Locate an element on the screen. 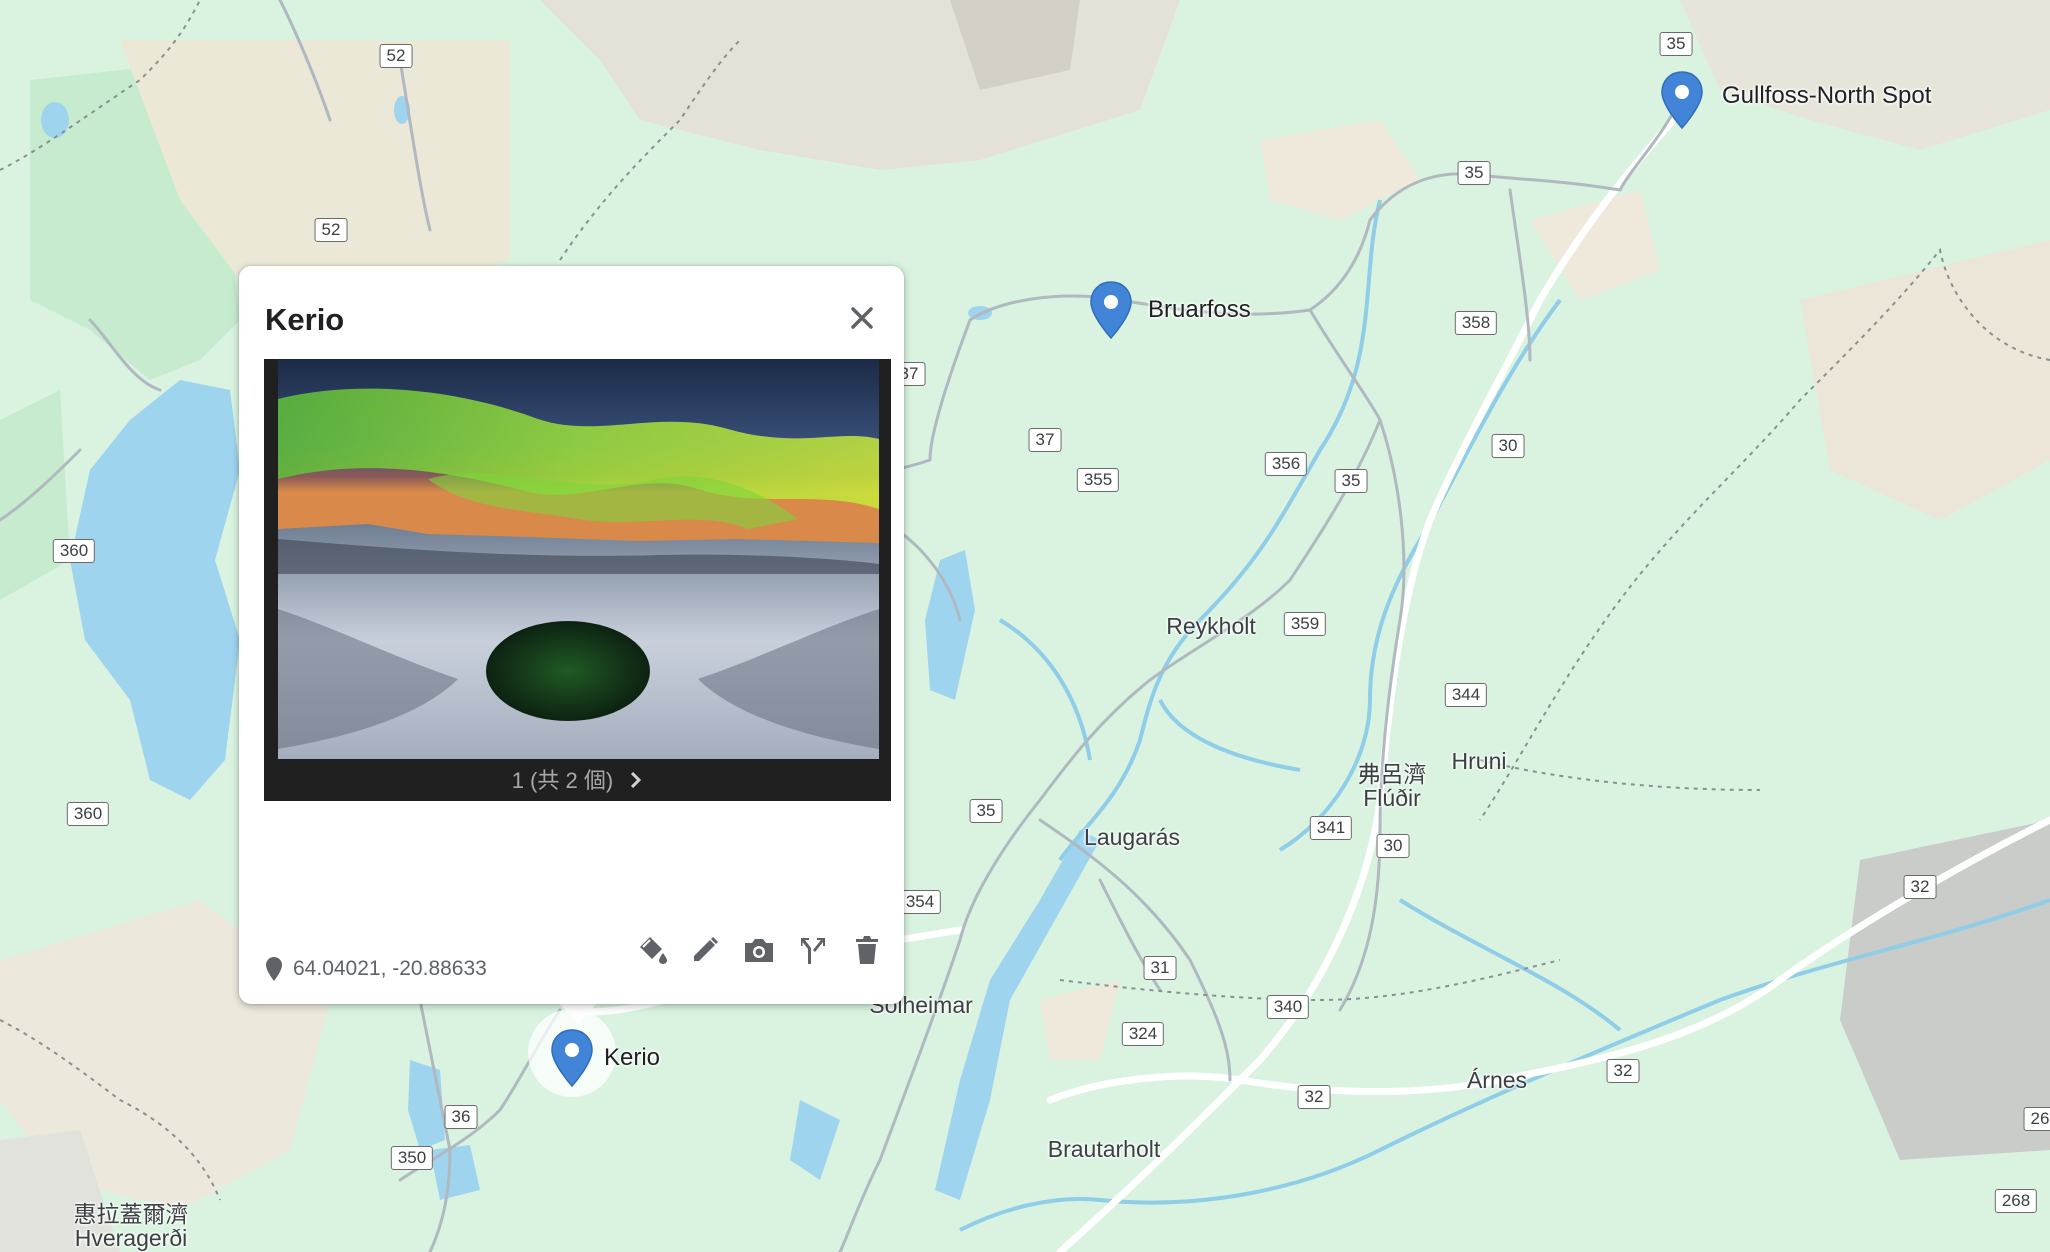 This screenshot has height=1252, width=2050. town-label-fludir-zh: 弗呂濟 is located at coordinates (1392, 774).